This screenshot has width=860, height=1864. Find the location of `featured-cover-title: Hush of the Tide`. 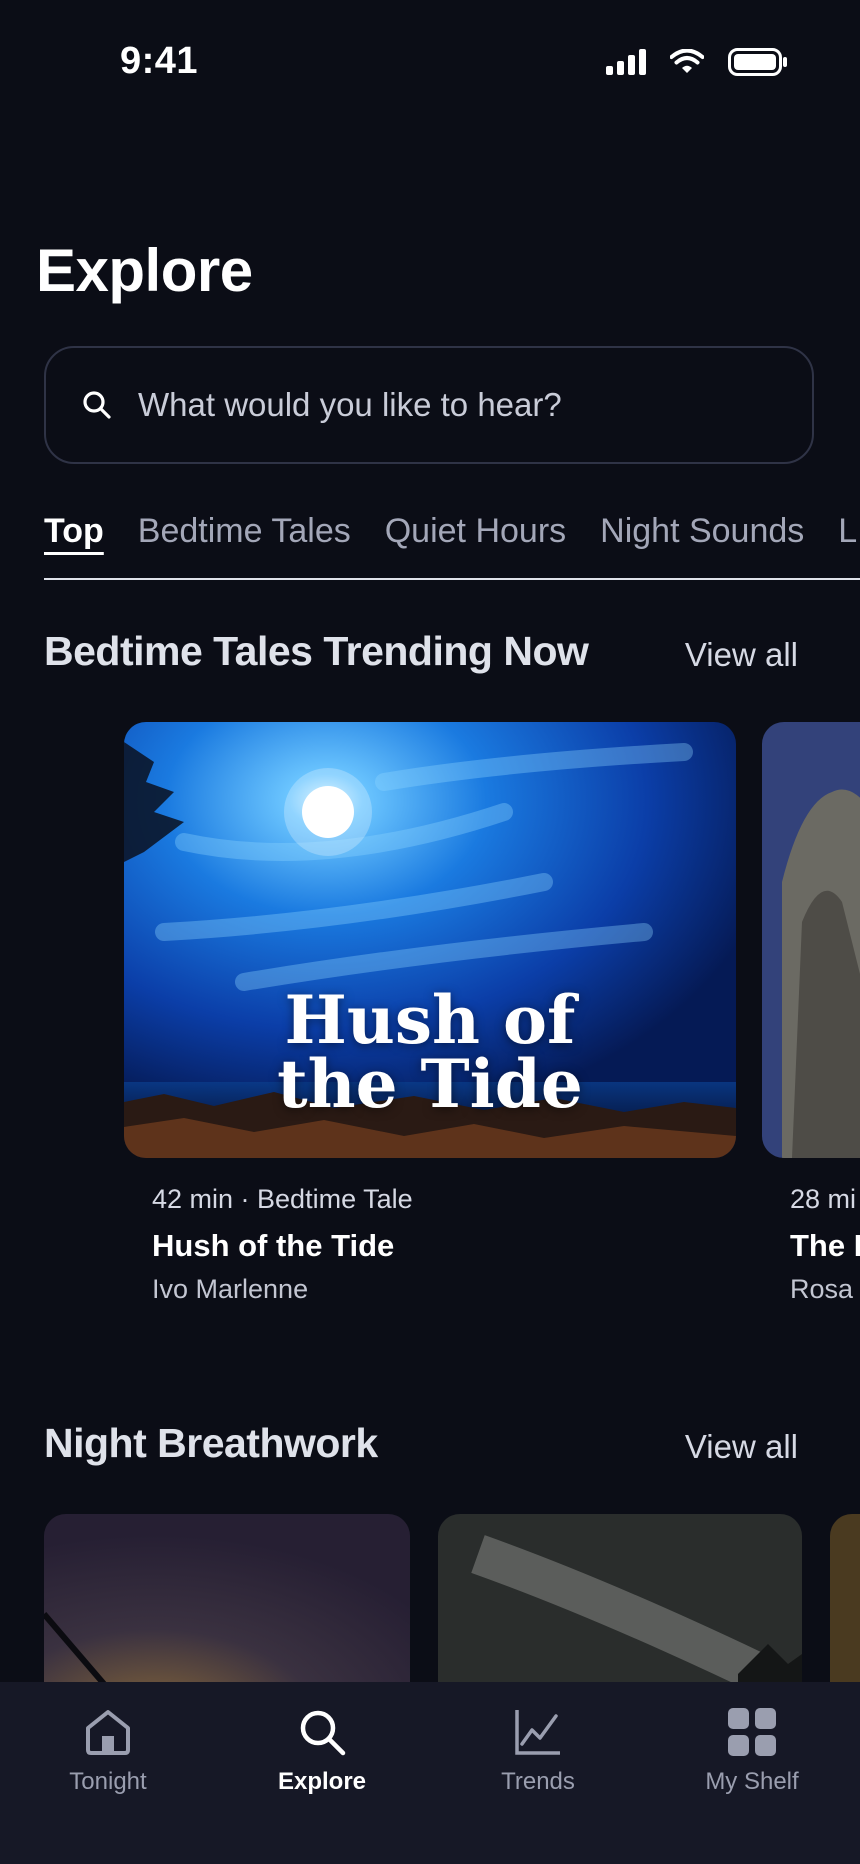

featured-cover-title: Hush of the Tide is located at coordinates (430, 1052).